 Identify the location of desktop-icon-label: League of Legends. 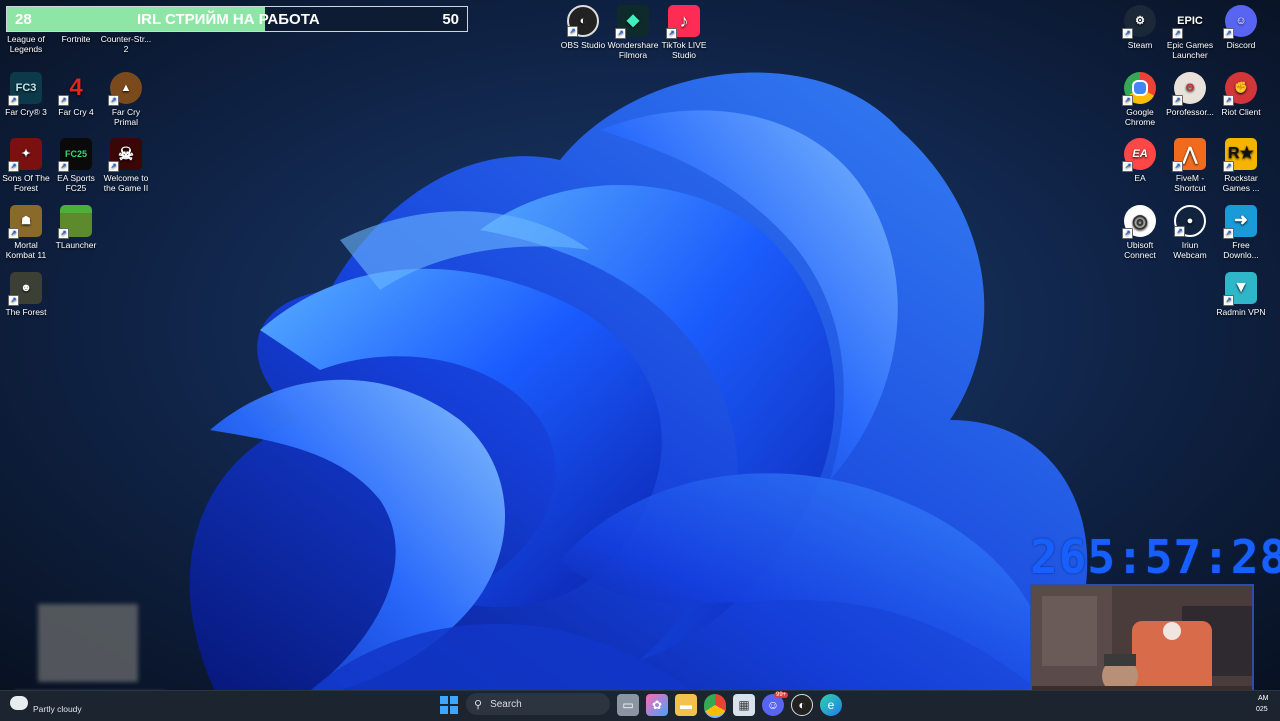
(26, 44).